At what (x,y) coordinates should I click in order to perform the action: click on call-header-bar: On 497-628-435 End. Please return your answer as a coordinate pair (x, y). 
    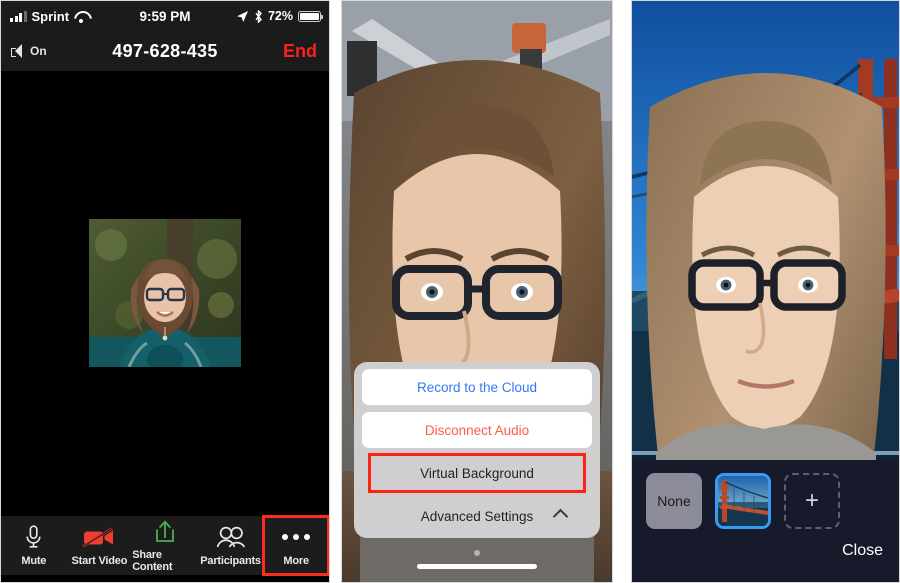
    Looking at the image, I should click on (165, 51).